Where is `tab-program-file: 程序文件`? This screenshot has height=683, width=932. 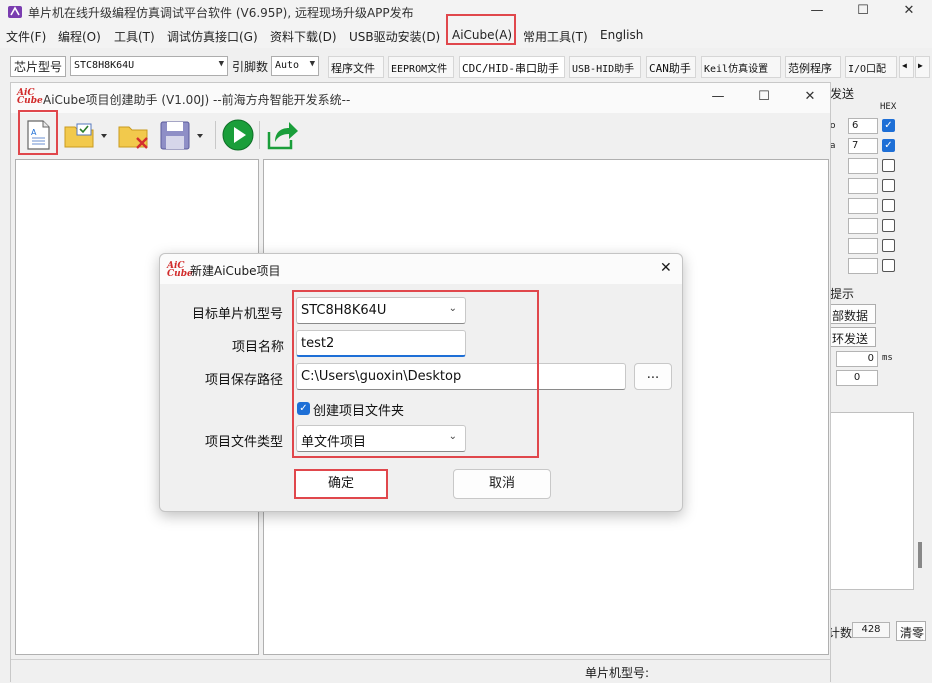
tab-program-file: 程序文件 is located at coordinates (356, 67).